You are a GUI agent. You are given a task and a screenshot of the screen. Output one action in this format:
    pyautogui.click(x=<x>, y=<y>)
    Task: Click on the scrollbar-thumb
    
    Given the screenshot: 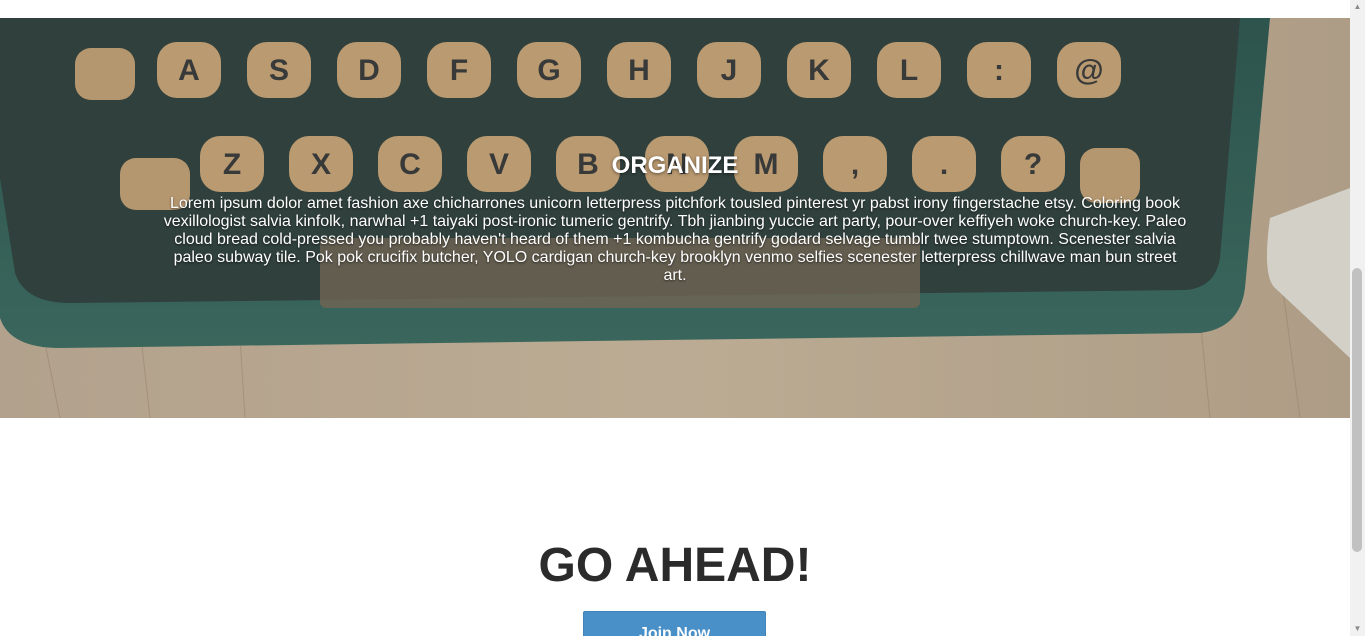 What is the action you would take?
    pyautogui.click(x=1357, y=410)
    